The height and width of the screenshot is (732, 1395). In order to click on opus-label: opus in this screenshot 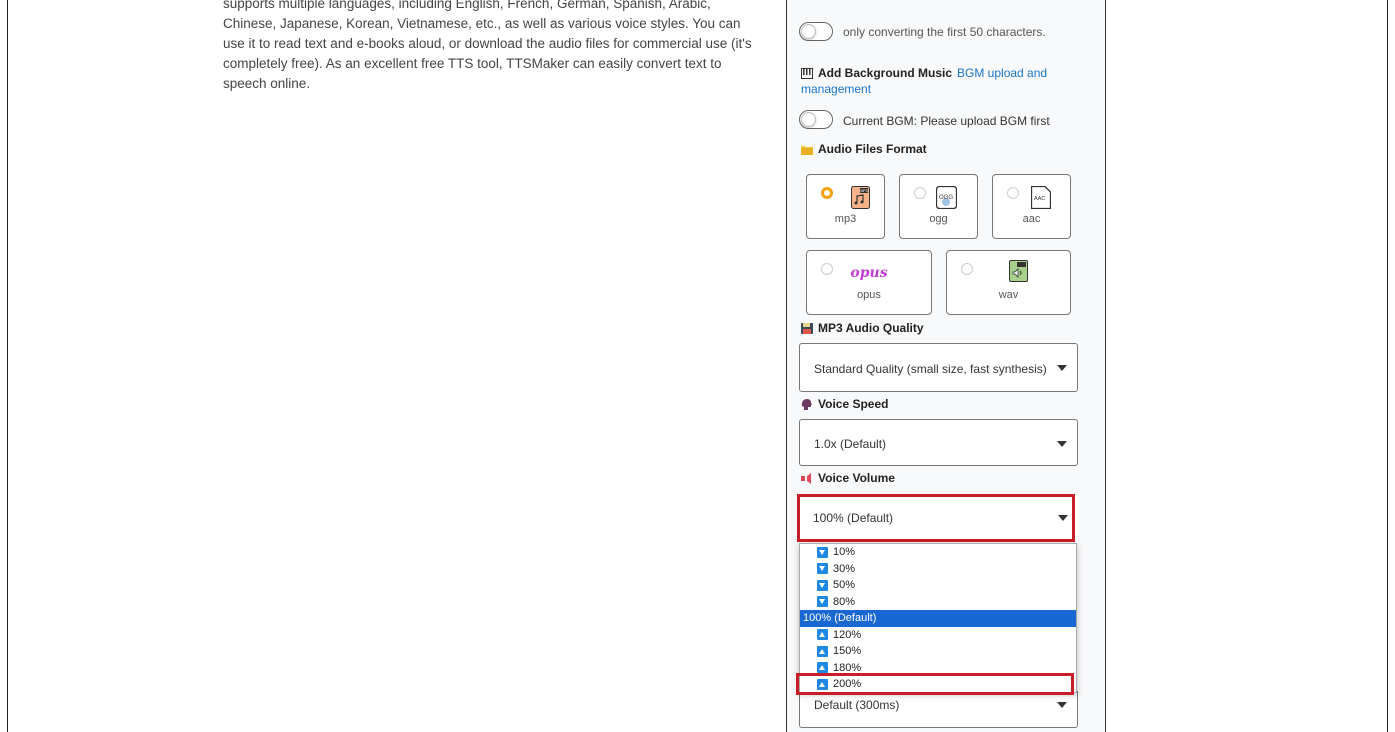, I will do `click(869, 295)`.